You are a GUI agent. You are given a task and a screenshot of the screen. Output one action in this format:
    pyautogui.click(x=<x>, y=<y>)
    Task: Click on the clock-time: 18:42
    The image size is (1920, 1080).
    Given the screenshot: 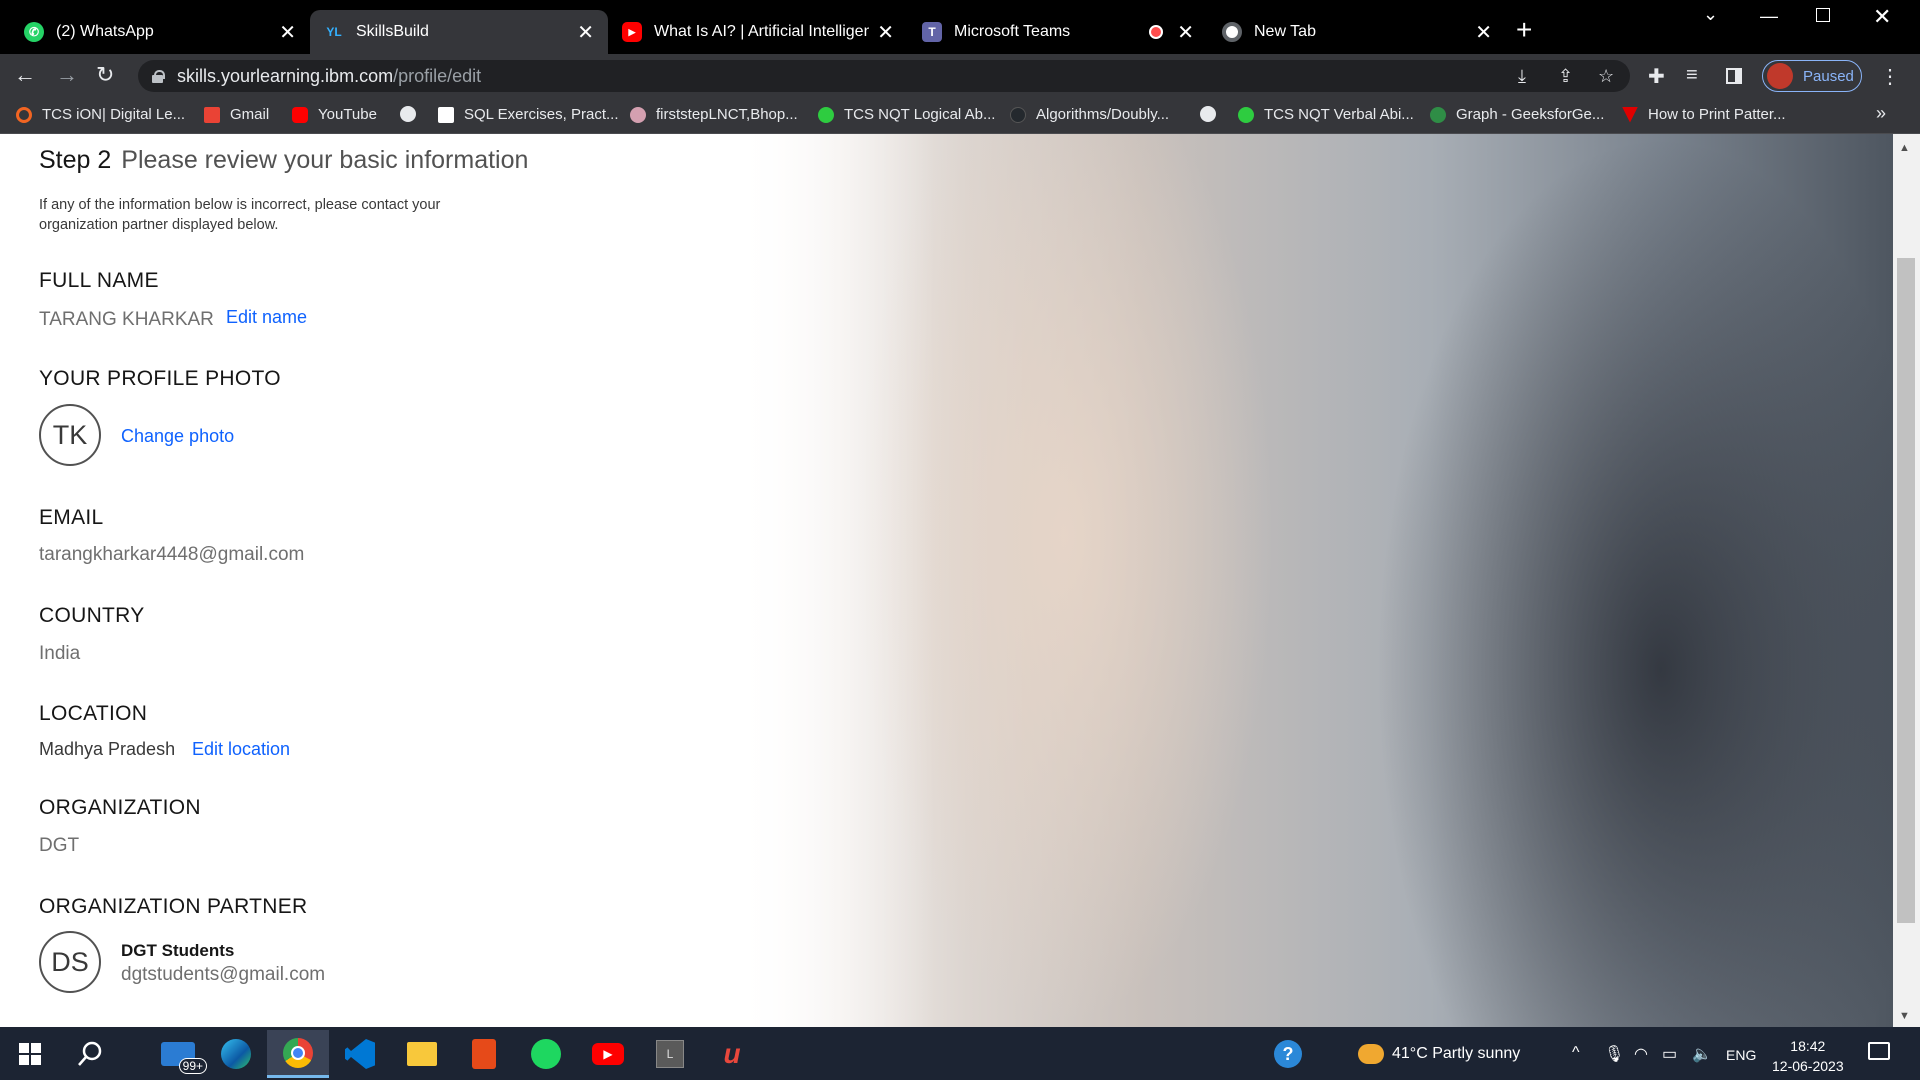 What is the action you would take?
    pyautogui.click(x=1808, y=1046)
    